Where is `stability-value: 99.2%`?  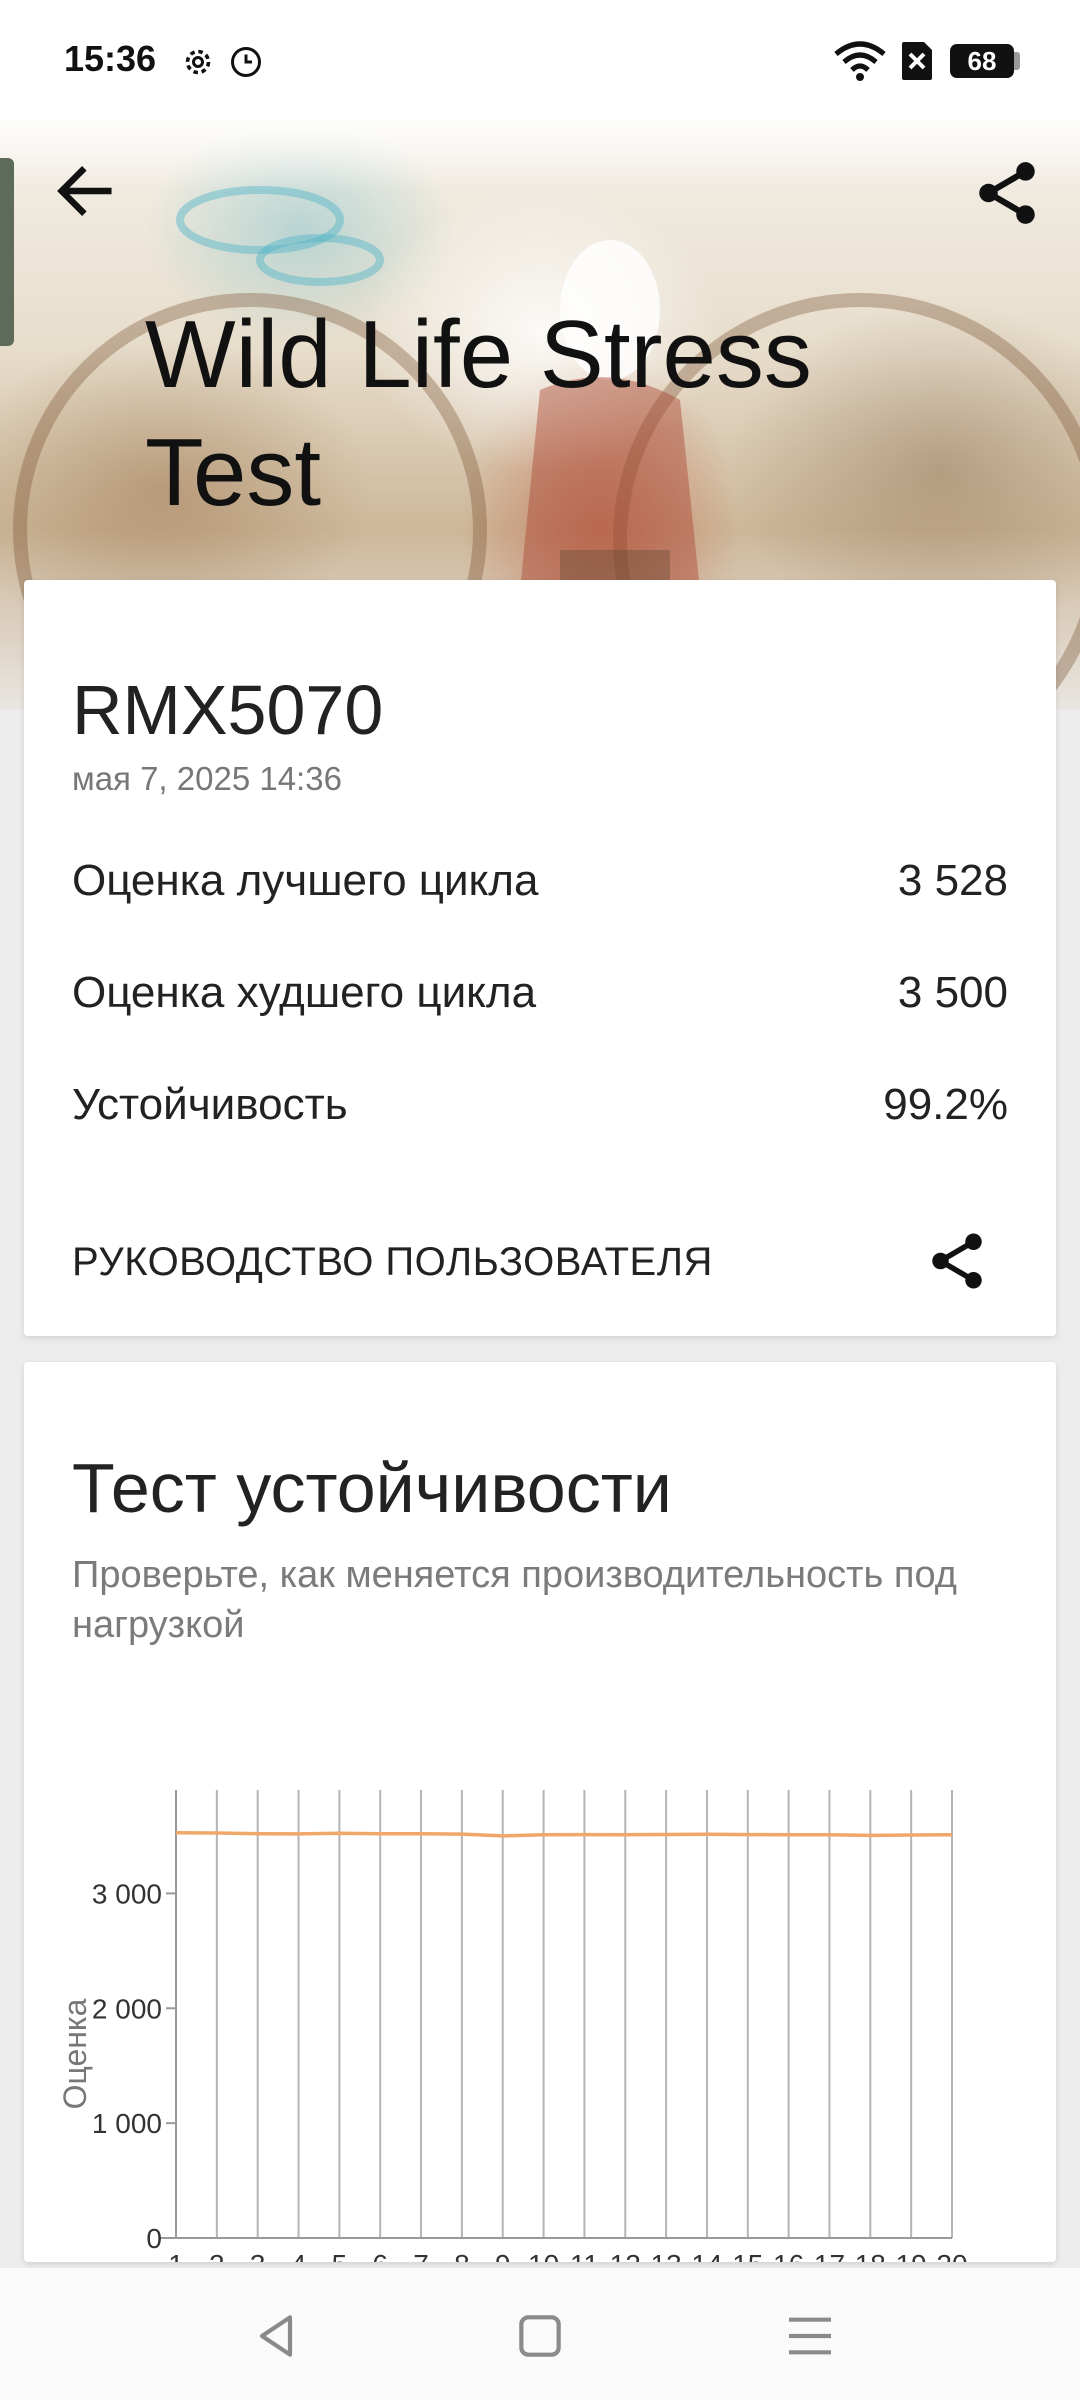 stability-value: 99.2% is located at coordinates (945, 1104).